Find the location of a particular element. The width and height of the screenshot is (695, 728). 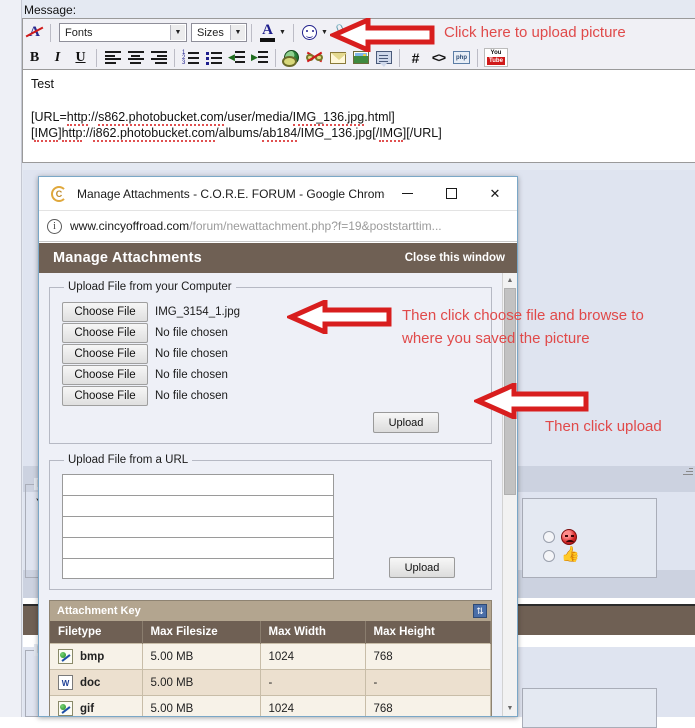

italic-button: I is located at coordinates (57, 57).